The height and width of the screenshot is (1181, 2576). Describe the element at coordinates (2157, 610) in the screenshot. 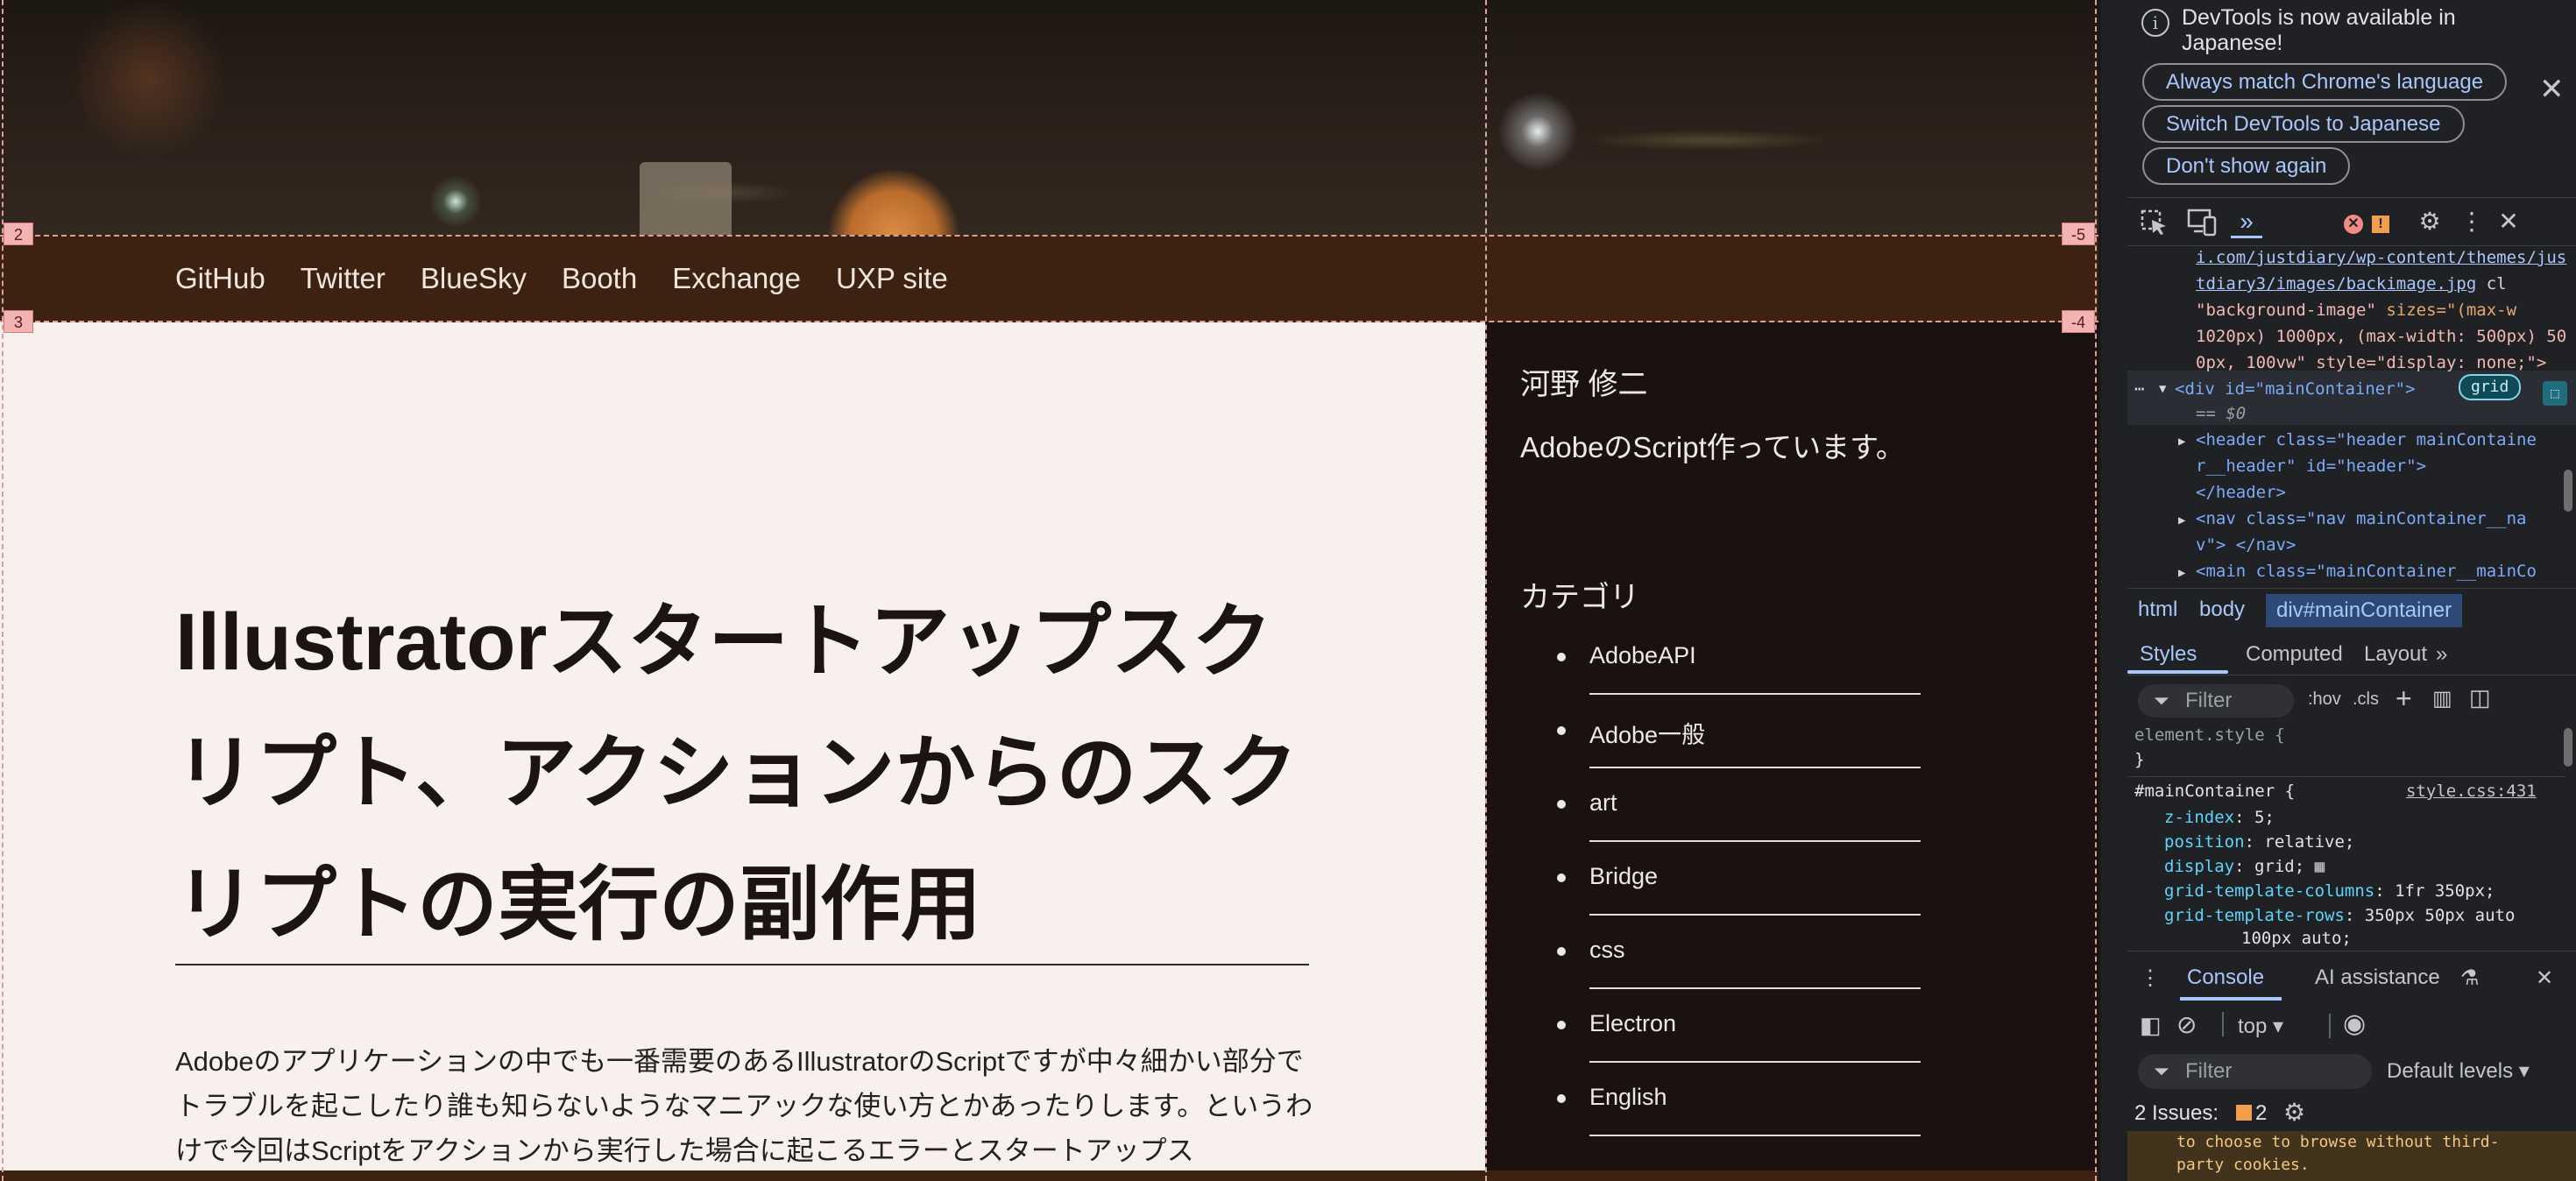

I see `breadcrumb-html: html` at that location.